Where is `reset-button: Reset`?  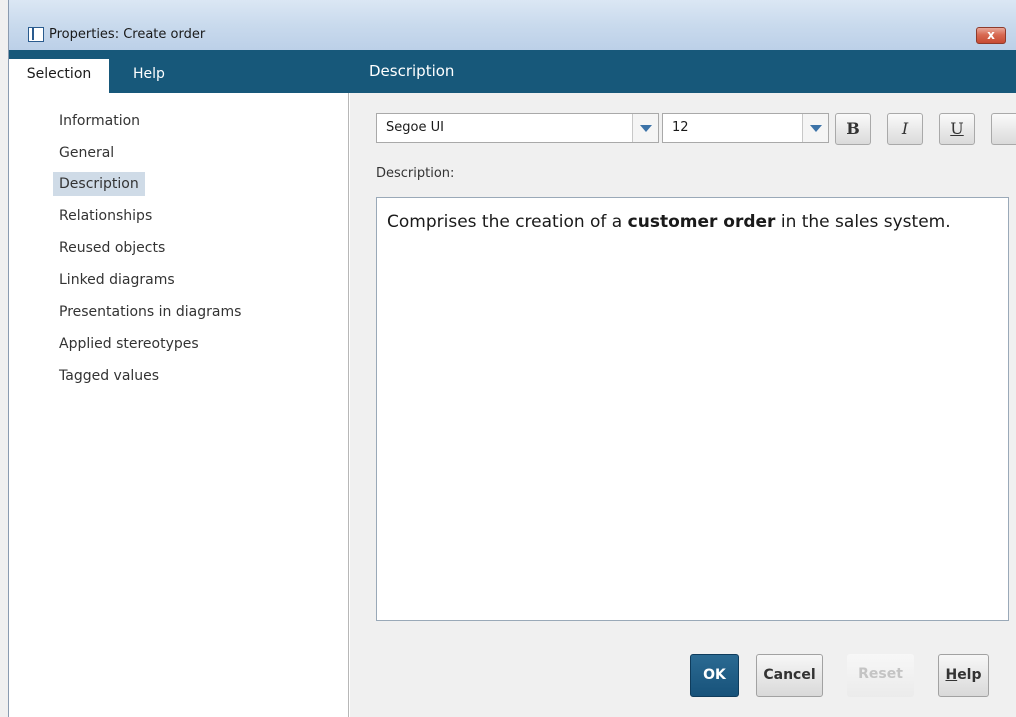 reset-button: Reset is located at coordinates (880, 675).